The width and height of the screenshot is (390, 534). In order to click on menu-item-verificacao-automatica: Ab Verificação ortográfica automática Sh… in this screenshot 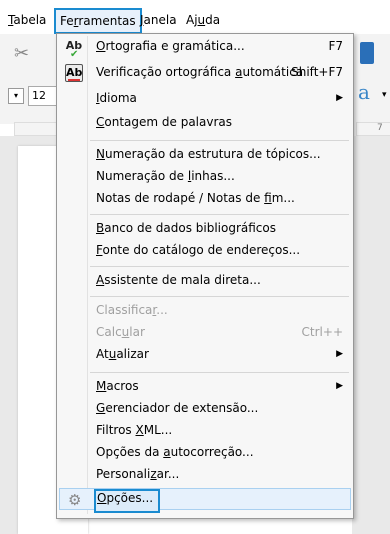, I will do `click(205, 73)`.